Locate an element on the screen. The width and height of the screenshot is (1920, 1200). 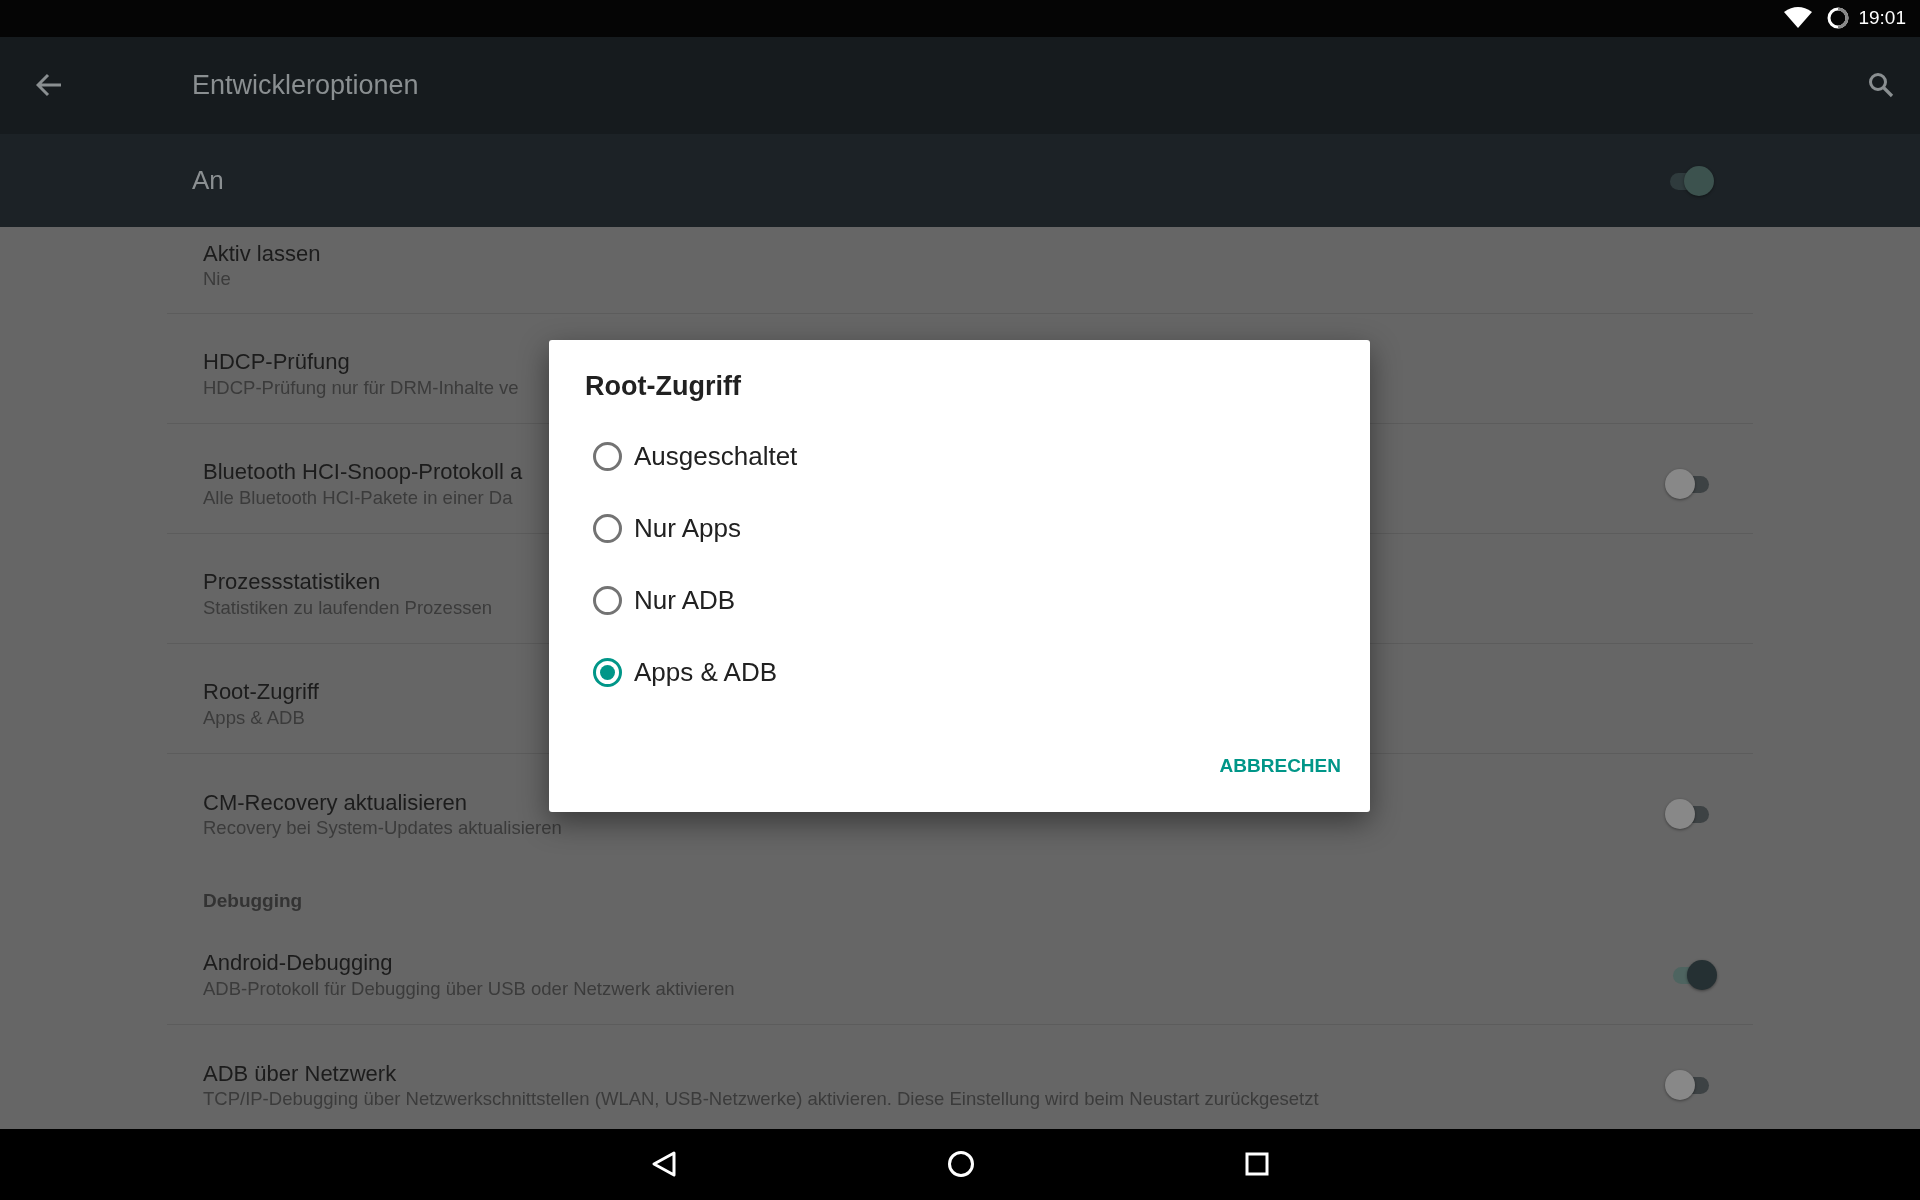
option-label: Ausgeschaltet is located at coordinates (716, 456).